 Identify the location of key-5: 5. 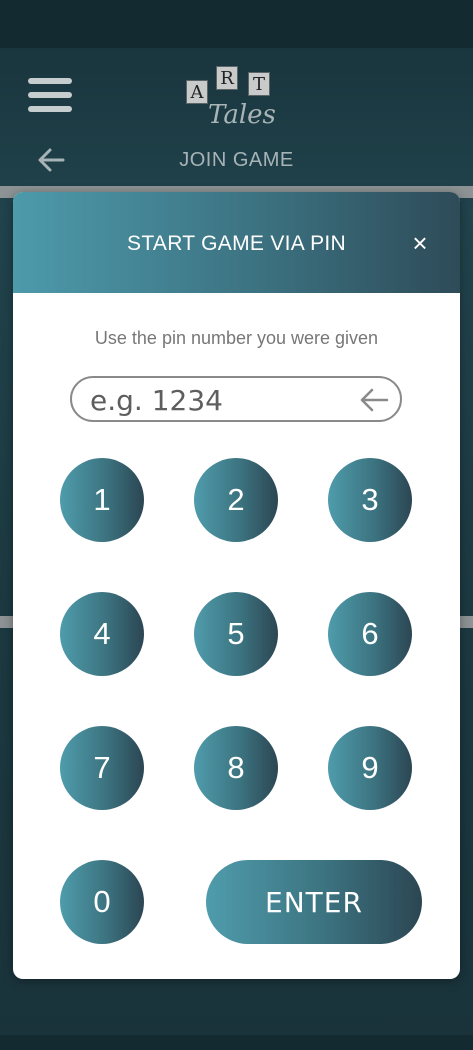
(236, 634).